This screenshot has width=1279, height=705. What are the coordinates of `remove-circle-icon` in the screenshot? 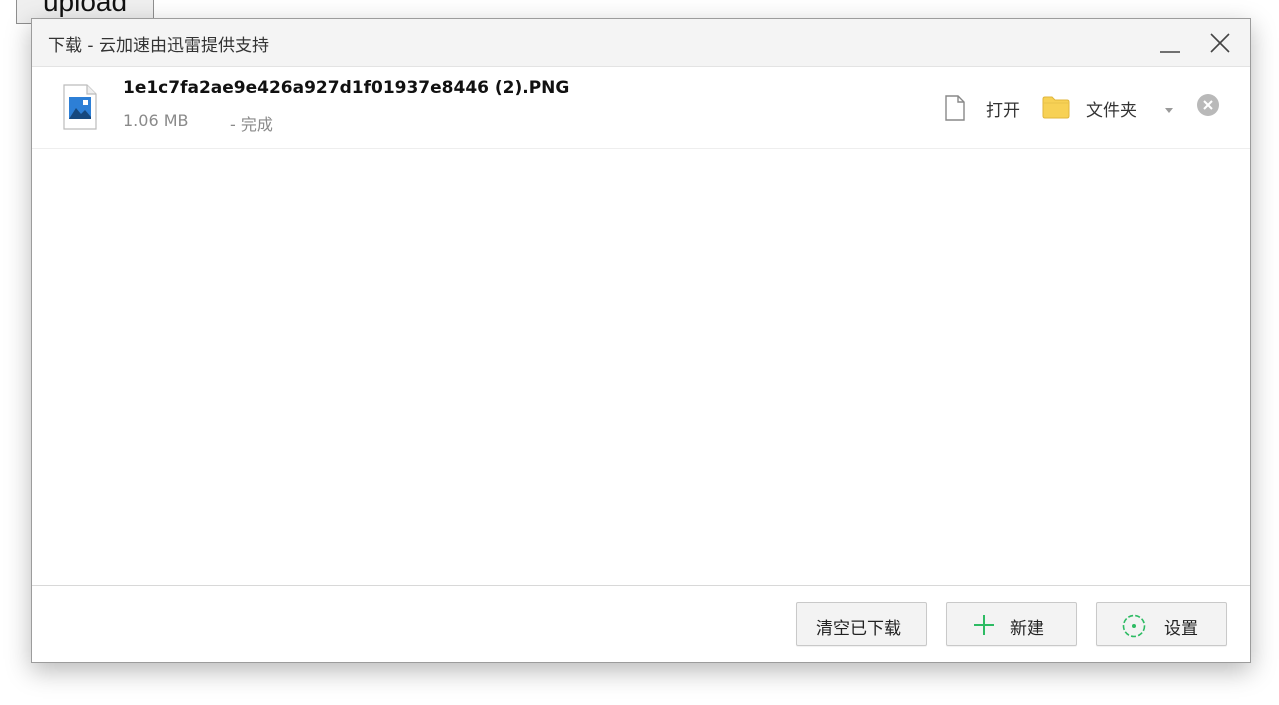 It's located at (1208, 107).